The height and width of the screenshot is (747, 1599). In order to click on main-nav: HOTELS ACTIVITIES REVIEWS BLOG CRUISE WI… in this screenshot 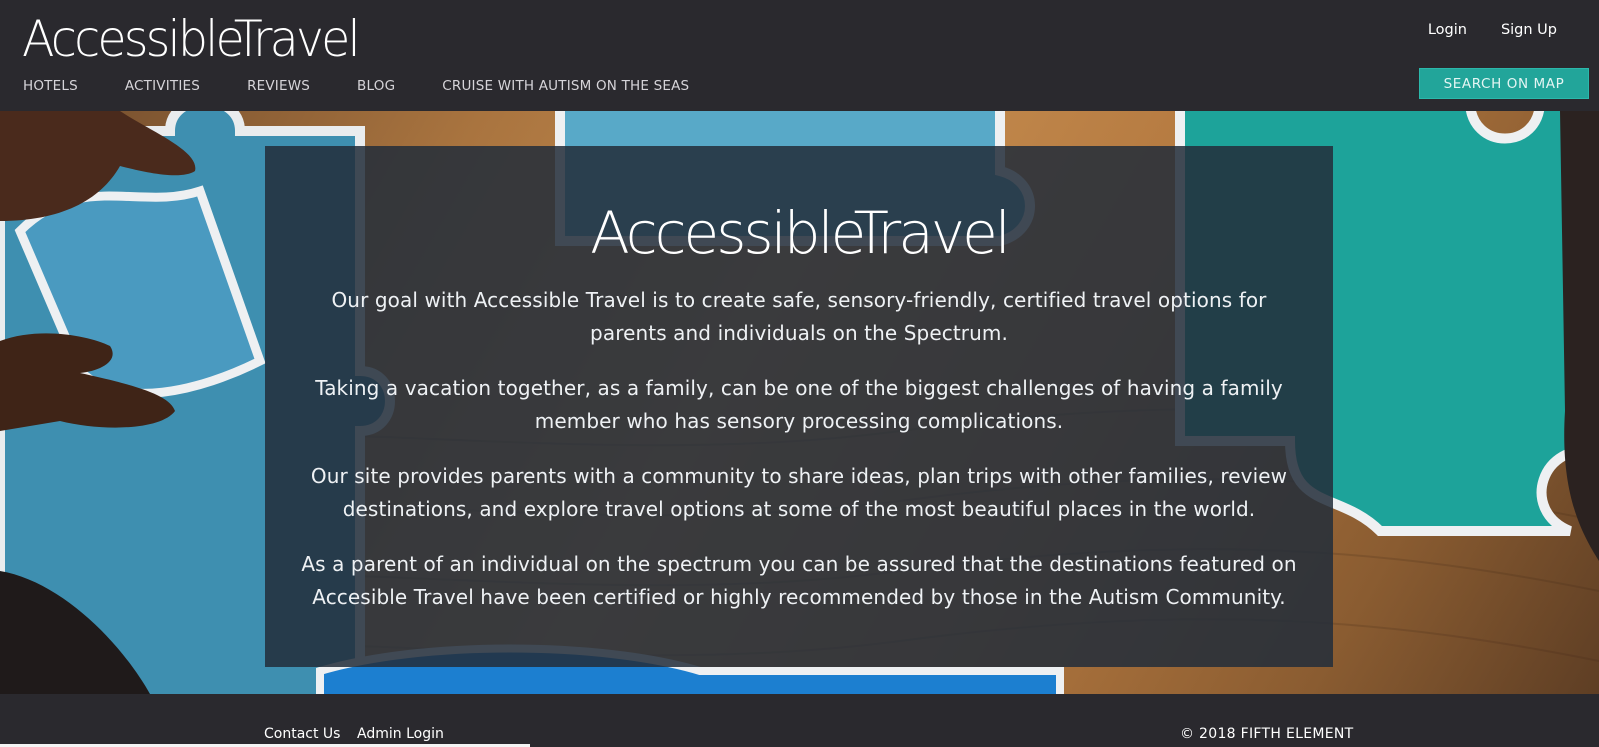, I will do `click(379, 86)`.